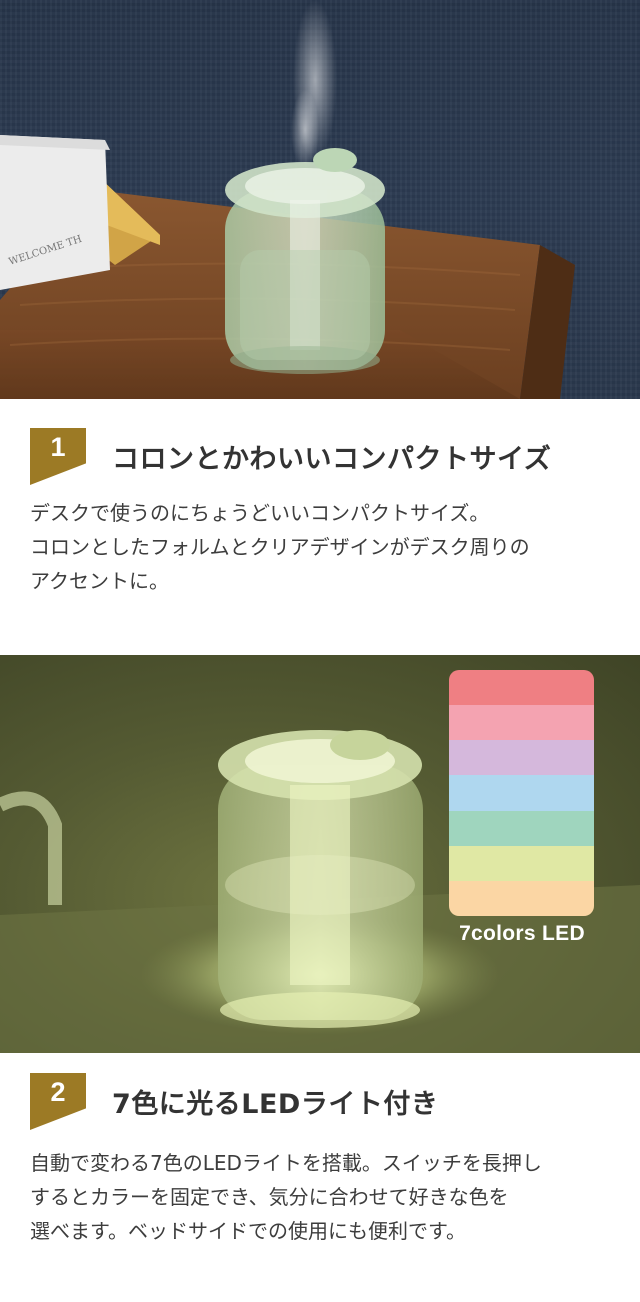 The width and height of the screenshot is (640, 1302). Describe the element at coordinates (58, 447) in the screenshot. I see `feature-1-number: 1` at that location.